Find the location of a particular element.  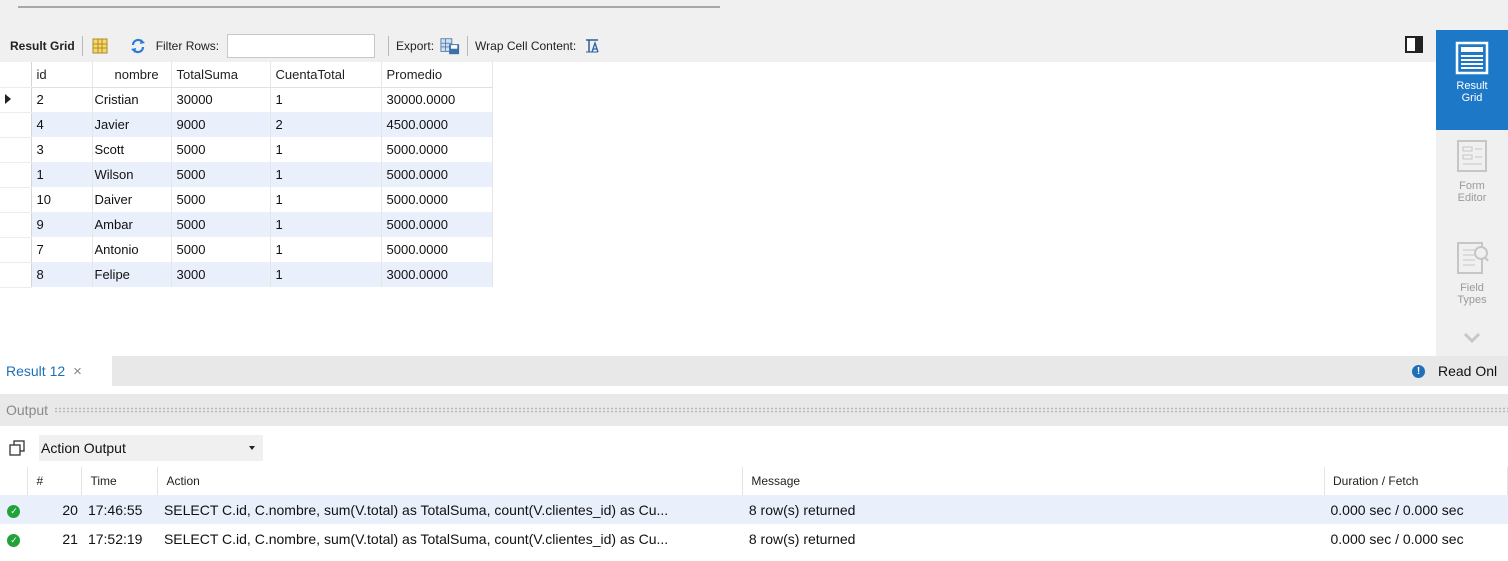

column-header-num: # is located at coordinates (55, 481).